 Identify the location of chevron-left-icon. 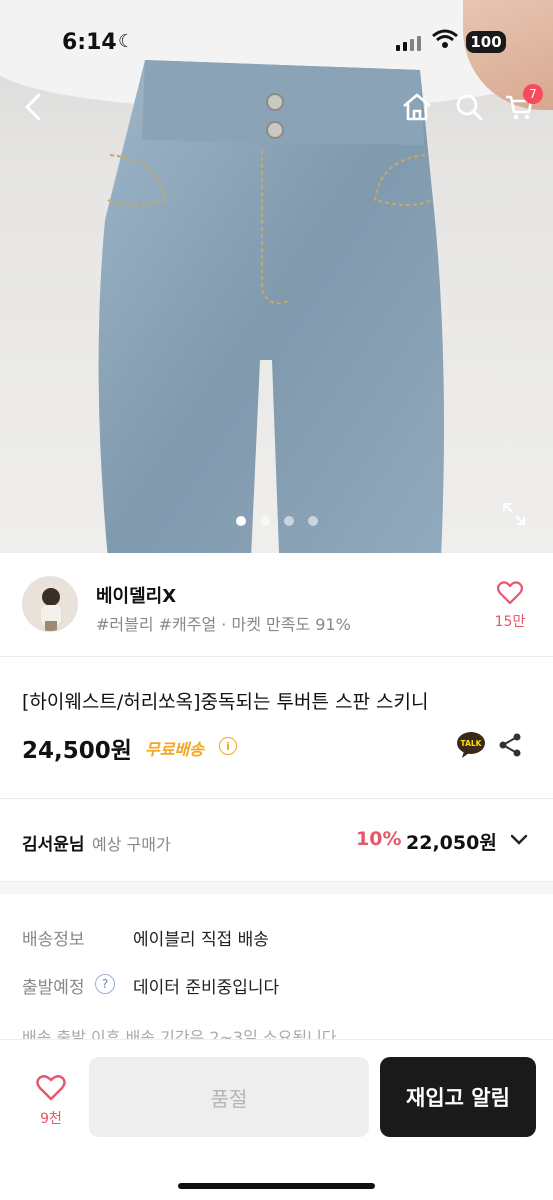
(32, 107).